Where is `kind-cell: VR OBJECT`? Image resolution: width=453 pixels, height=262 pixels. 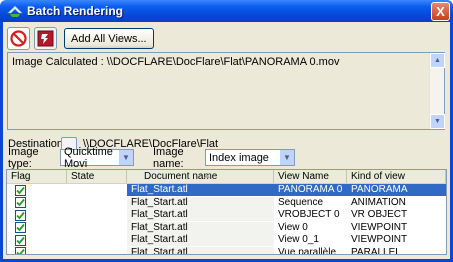
kind-cell: VR OBJECT is located at coordinates (379, 215).